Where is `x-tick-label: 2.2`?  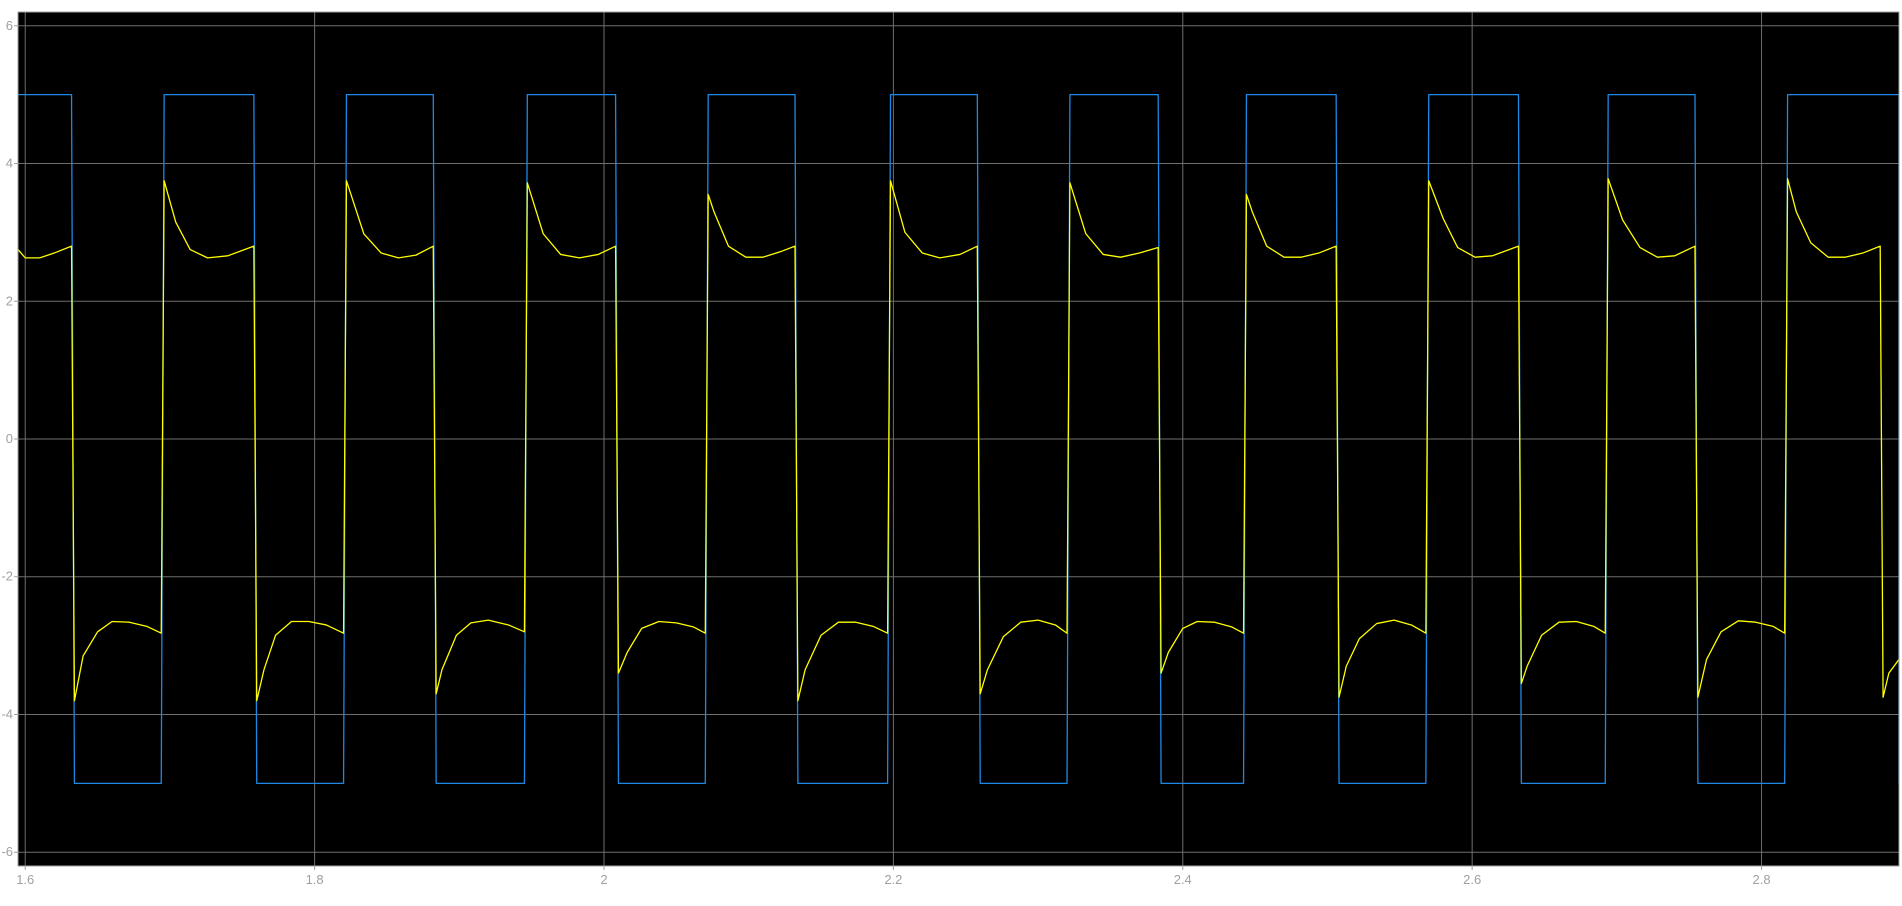
x-tick-label: 2.2 is located at coordinates (893, 879).